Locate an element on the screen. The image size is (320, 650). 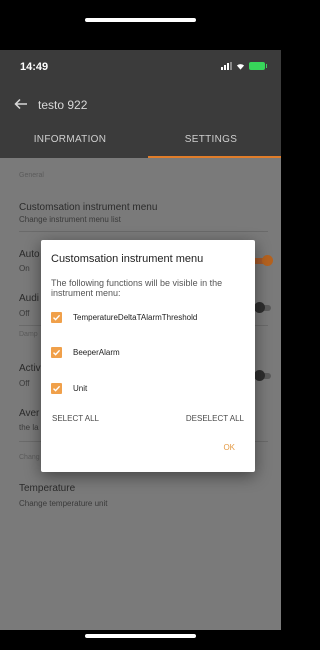
customisation-title: Customsation instrument menu is located at coordinates (88, 207).